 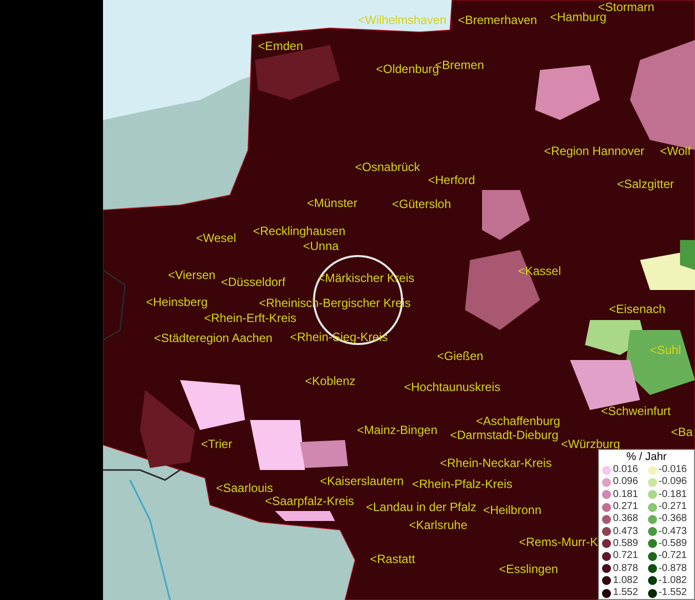 What do you see at coordinates (672, 568) in the screenshot?
I see `legend-value: -0.878` at bounding box center [672, 568].